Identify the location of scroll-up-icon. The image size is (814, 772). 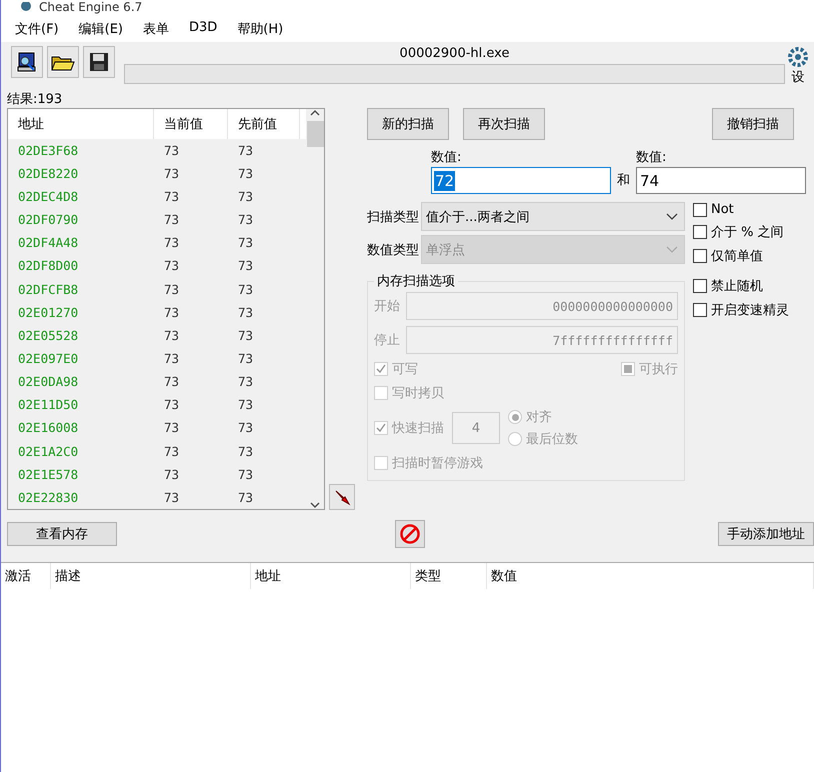
(315, 113).